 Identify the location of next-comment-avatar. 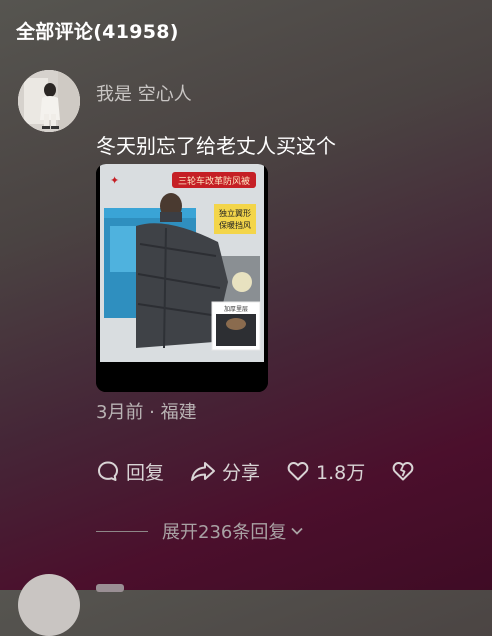
(49, 605).